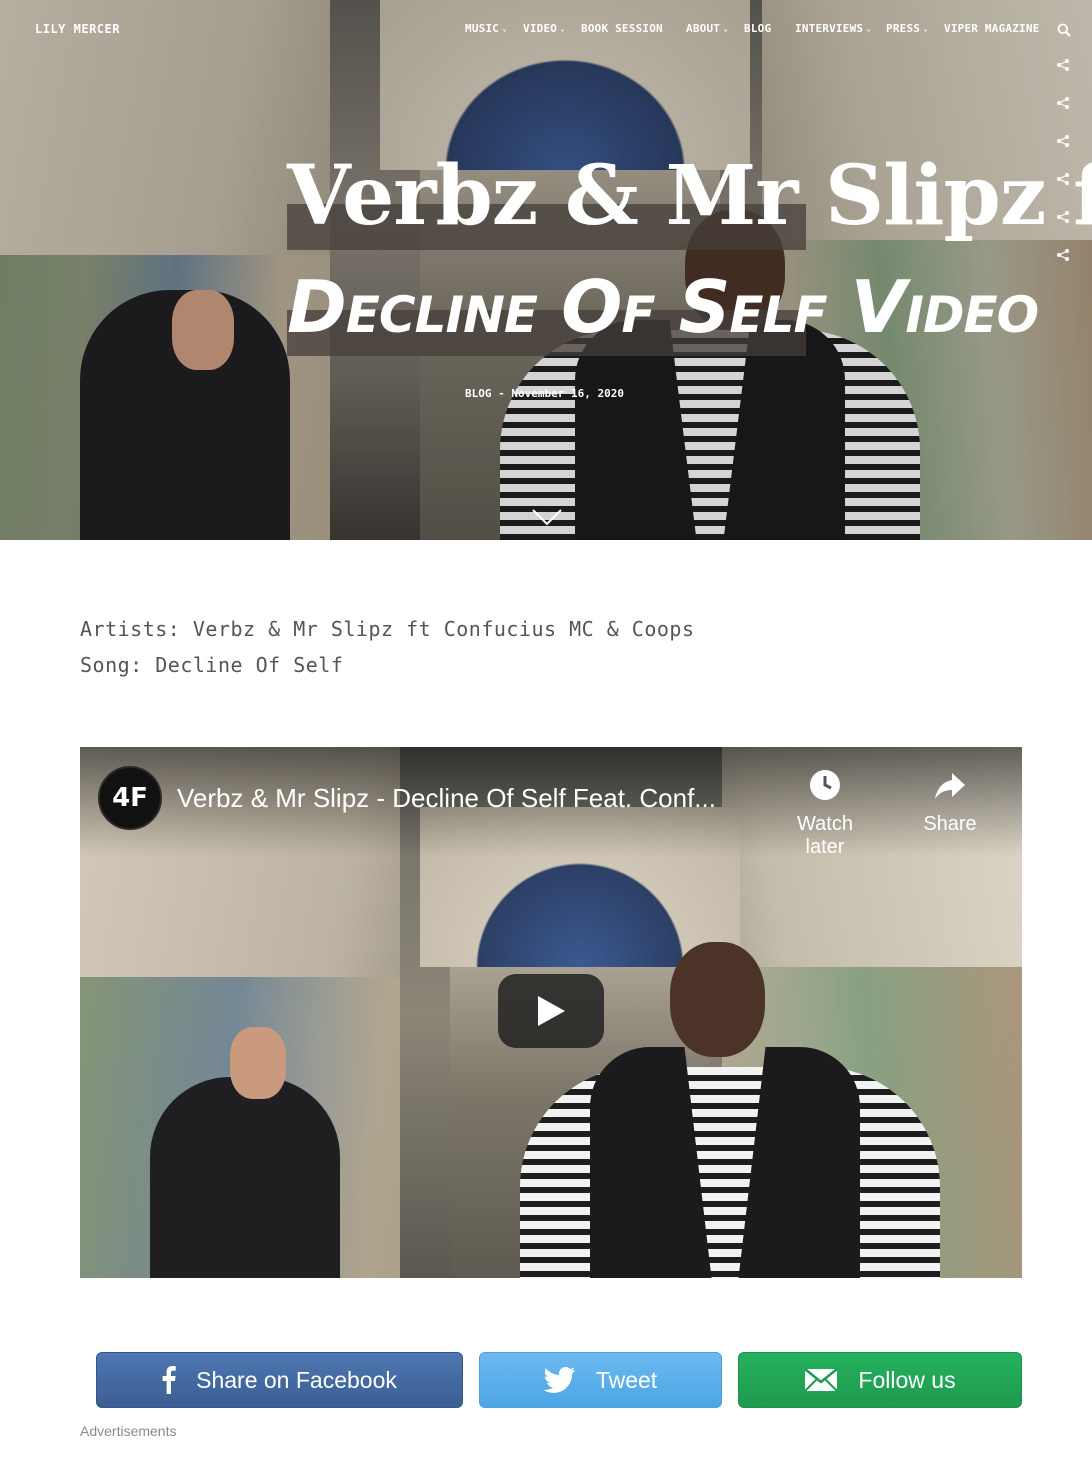 This screenshot has height=1479, width=1092. Describe the element at coordinates (821, 1380) in the screenshot. I see `envelope-icon` at that location.